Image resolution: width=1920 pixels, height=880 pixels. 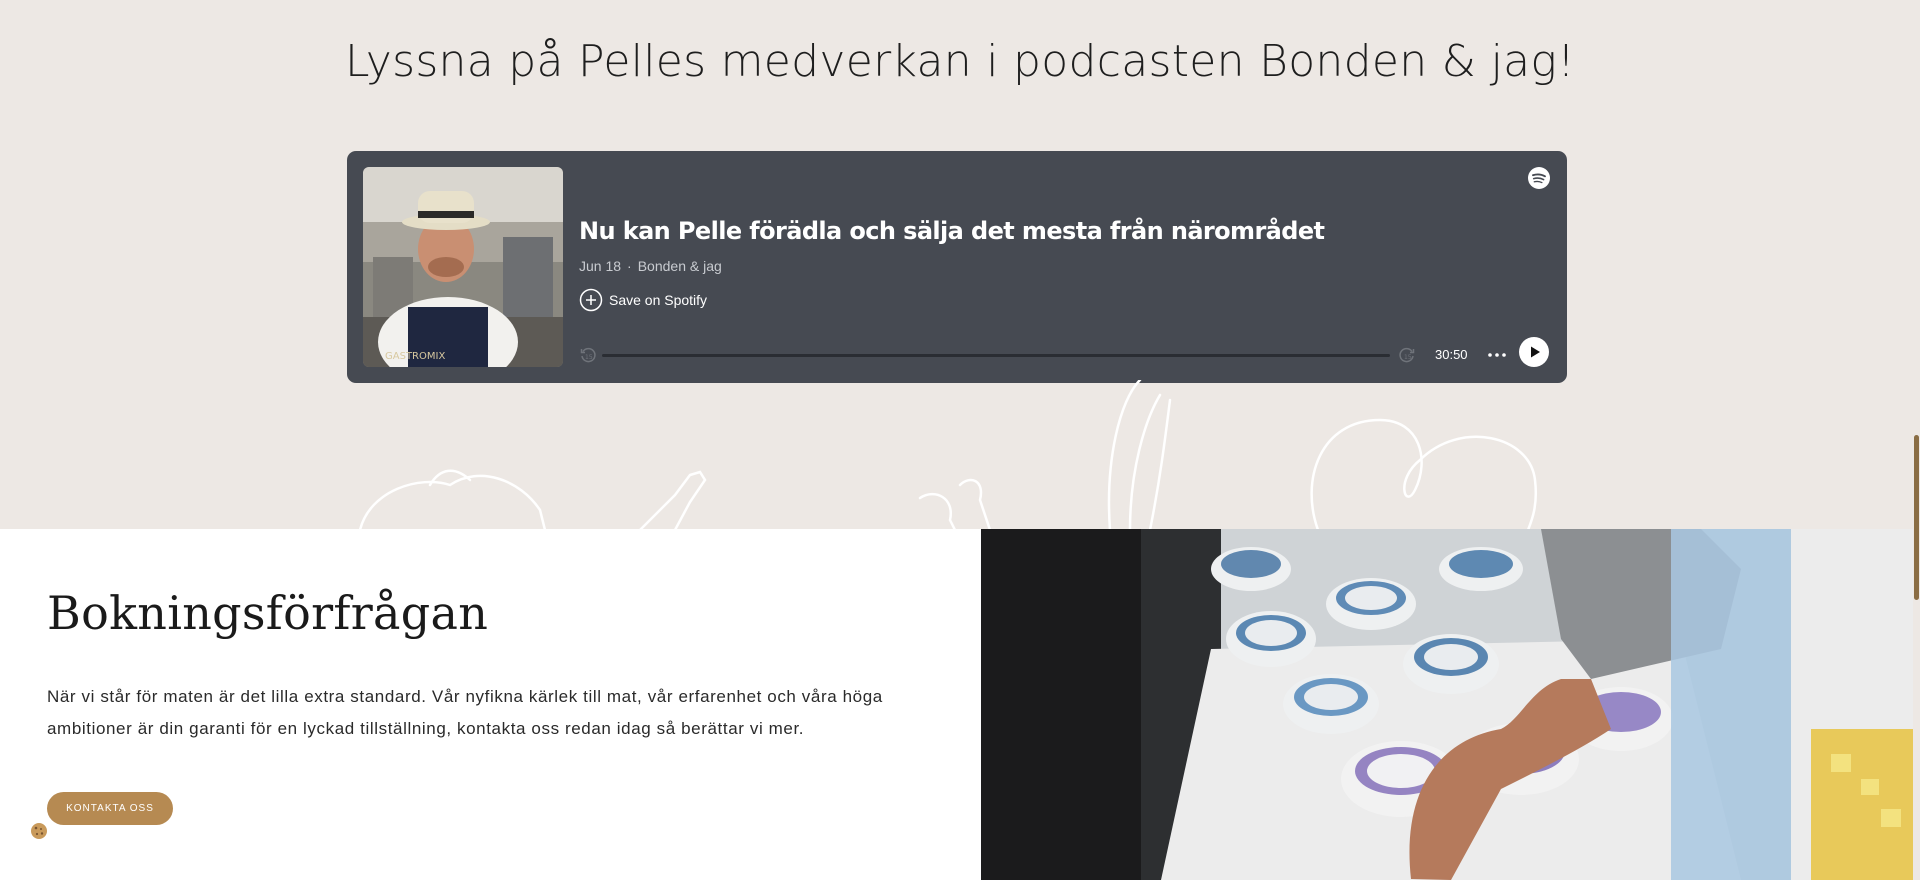 I want to click on add-circle-icon, so click(x=591, y=300).